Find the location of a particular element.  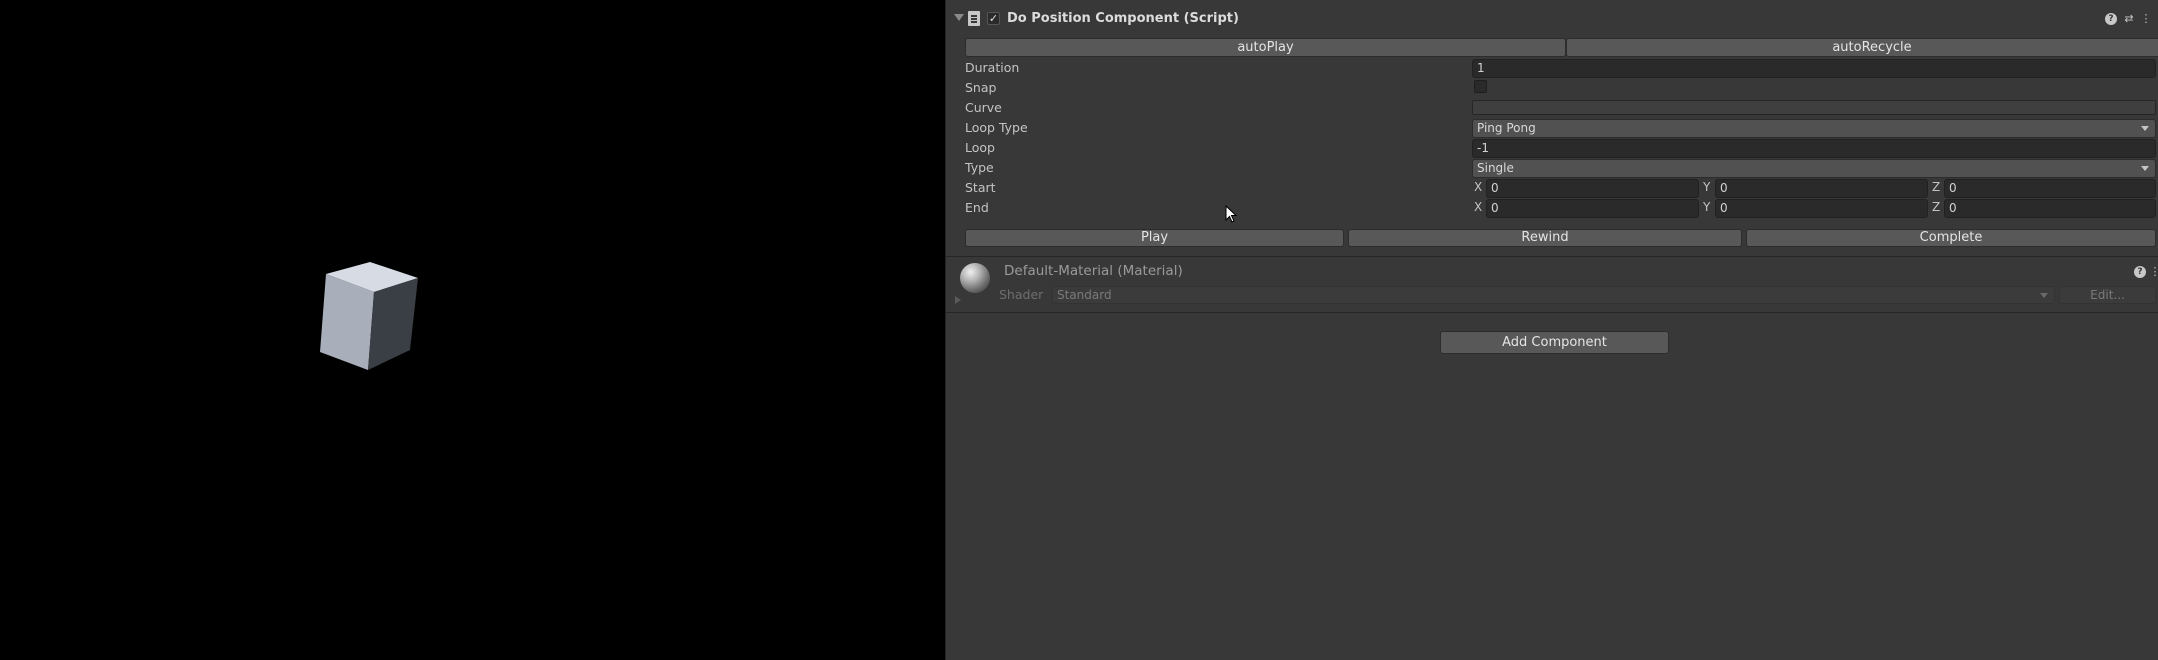

end-label: End is located at coordinates (977, 207).